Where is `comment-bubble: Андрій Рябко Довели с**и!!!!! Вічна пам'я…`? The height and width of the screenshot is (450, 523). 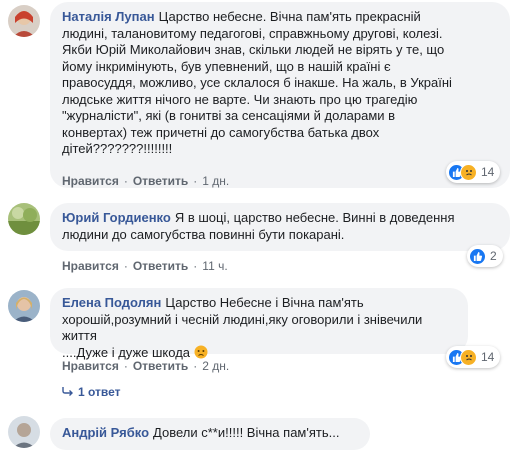 comment-bubble: Андрій Рябко Довели с**и!!!!! Вічна пам'я… is located at coordinates (210, 434).